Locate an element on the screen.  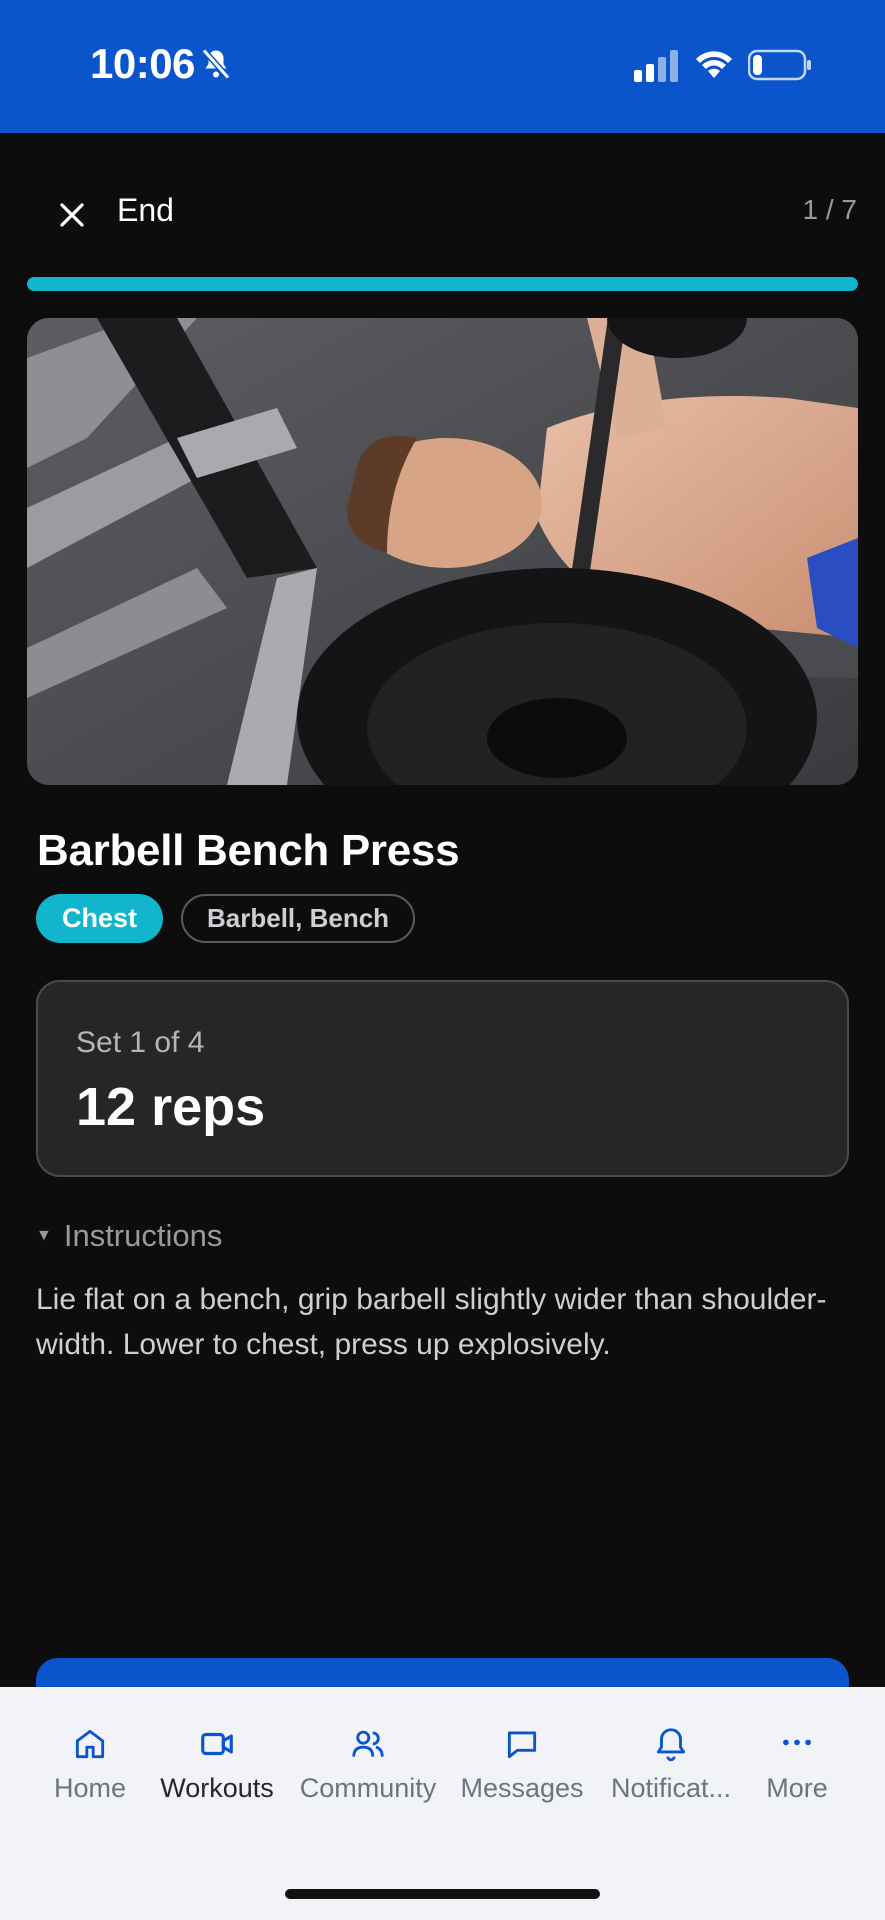
caret-down-icon: ▼ is located at coordinates (44, 1235).